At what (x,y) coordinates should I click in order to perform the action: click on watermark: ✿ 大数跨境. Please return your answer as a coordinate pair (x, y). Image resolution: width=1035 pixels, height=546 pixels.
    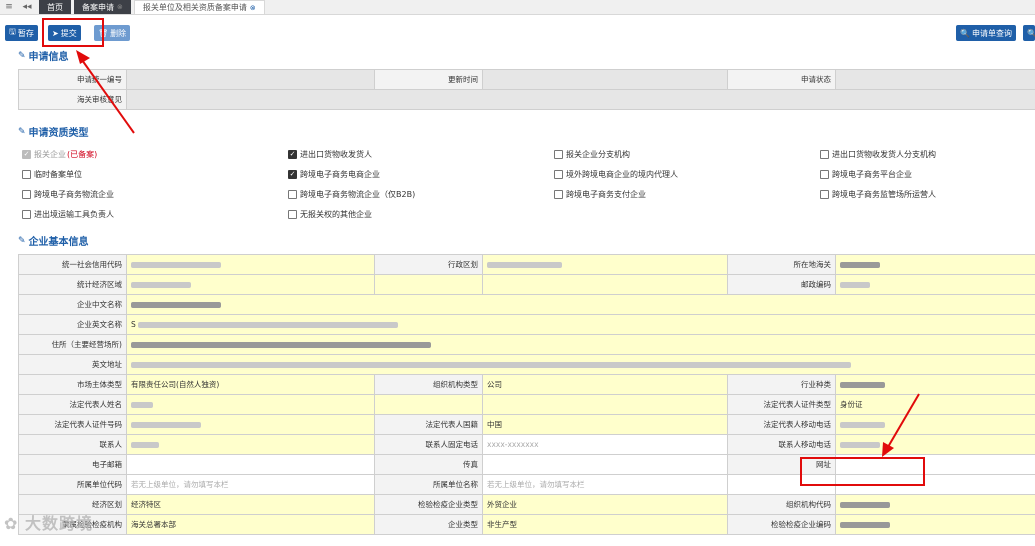
    Looking at the image, I should click on (48, 523).